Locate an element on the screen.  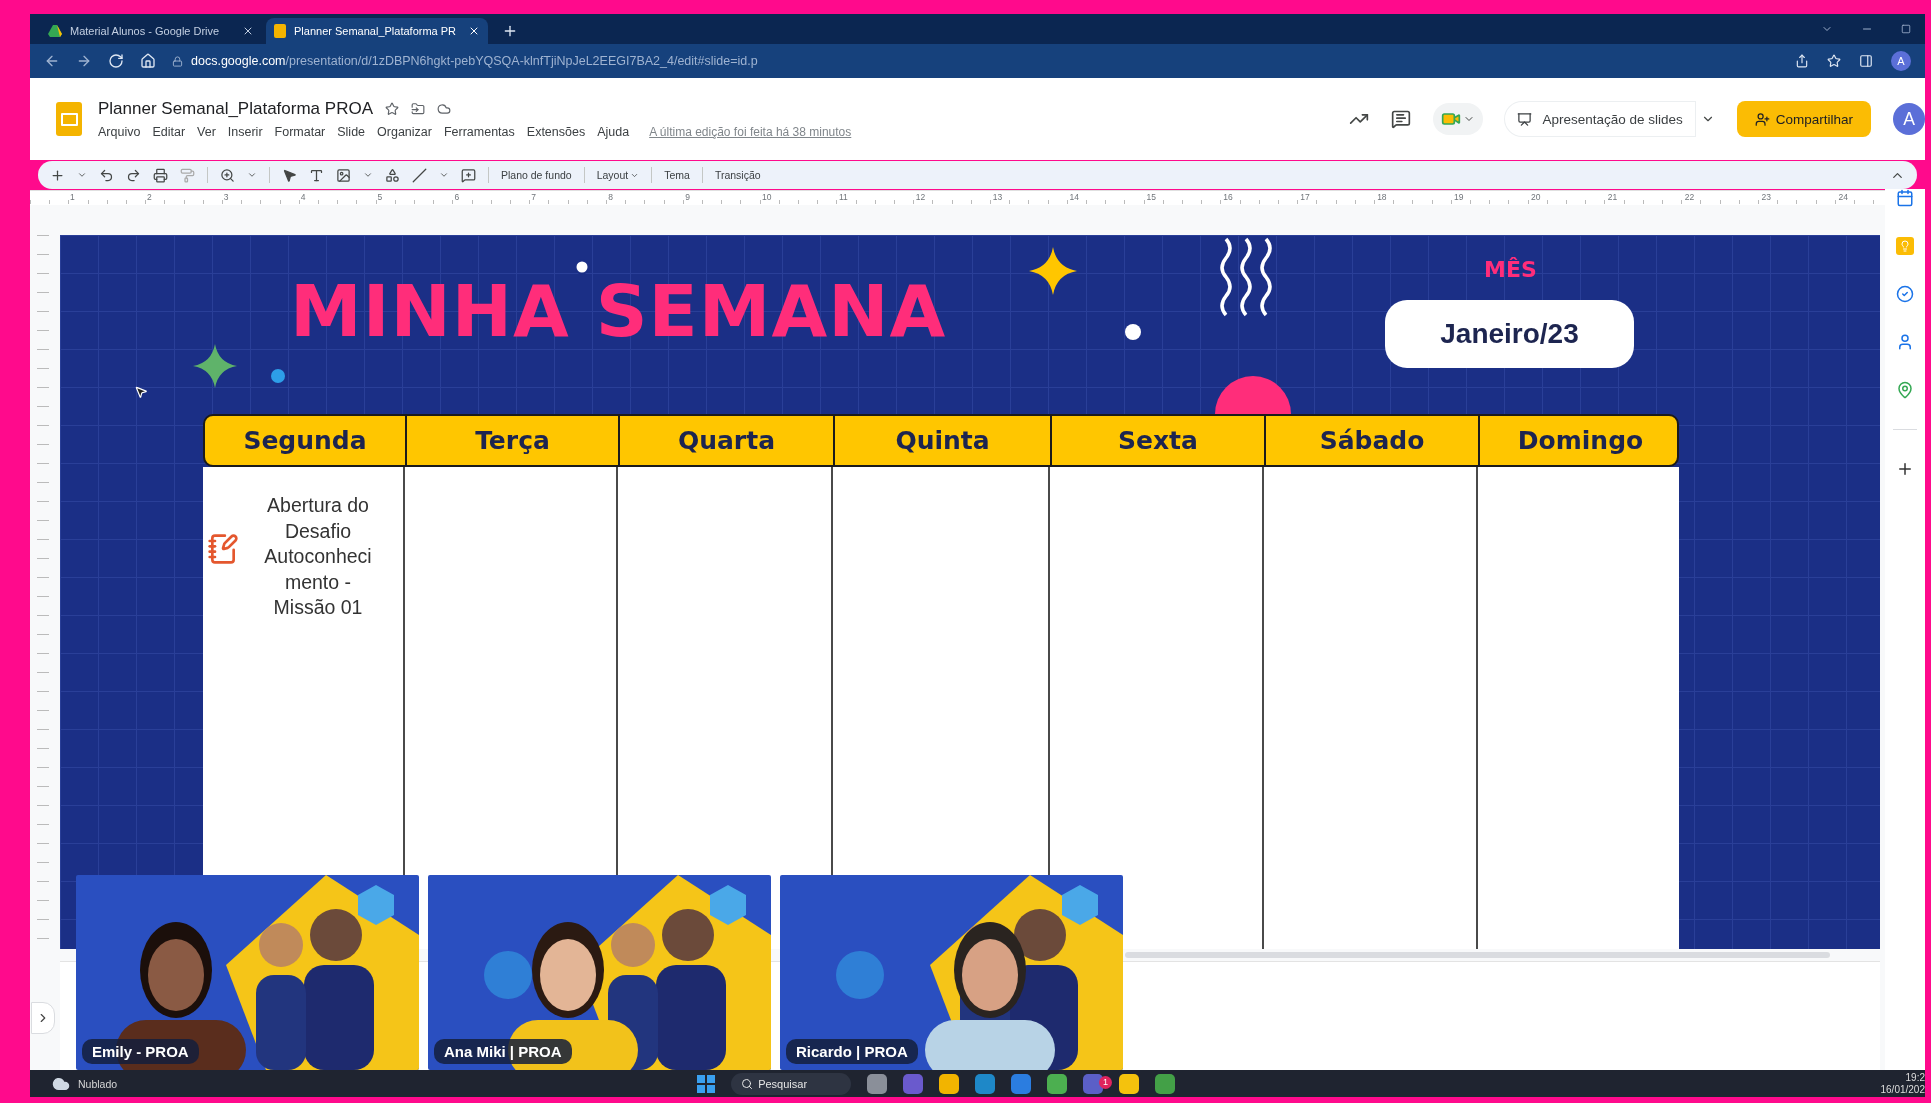
present-icon is located at coordinates (1525, 119).